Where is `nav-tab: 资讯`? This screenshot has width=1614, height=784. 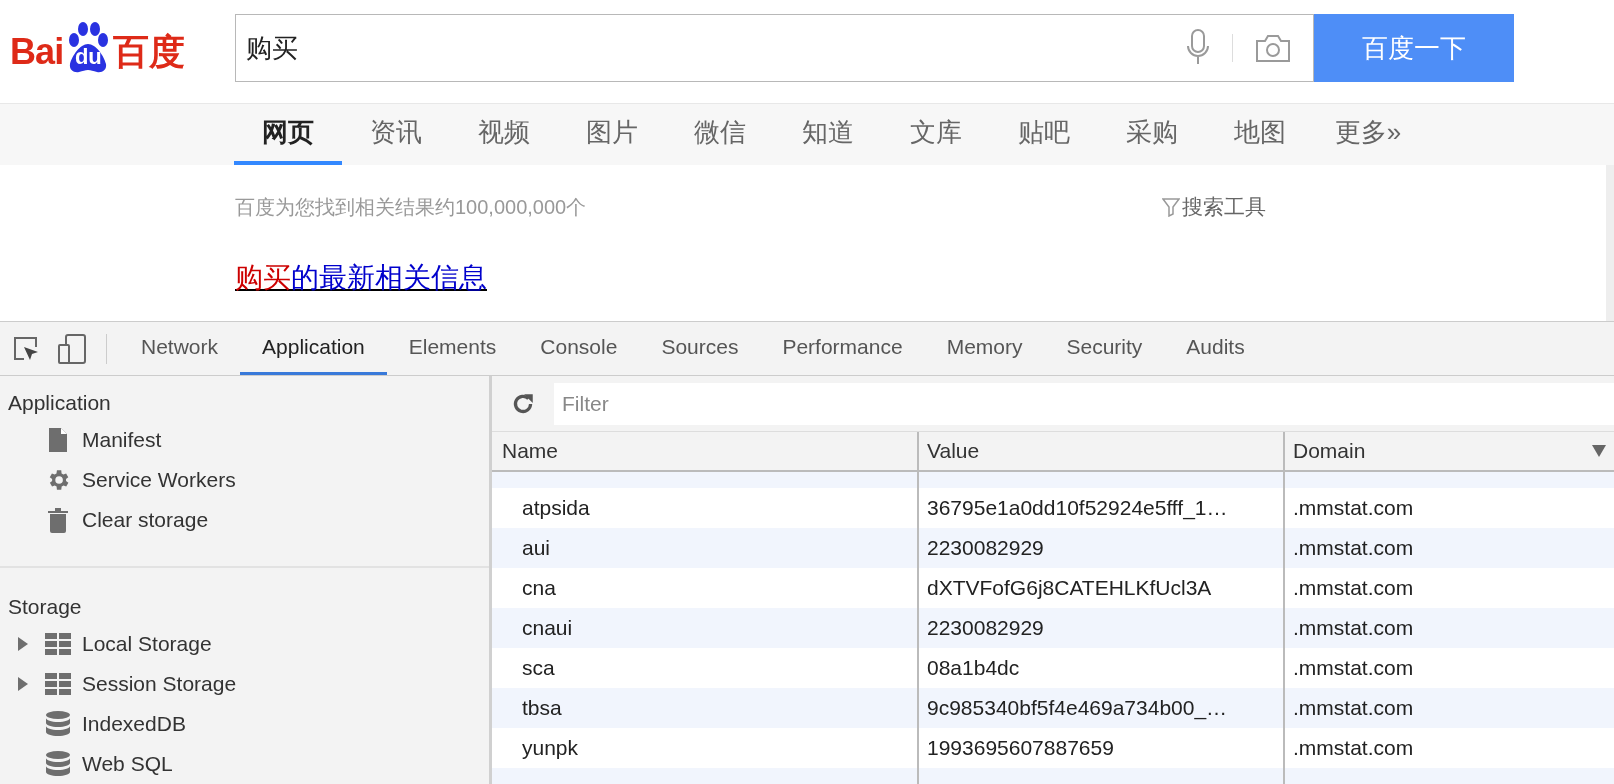 nav-tab: 资讯 is located at coordinates (396, 134).